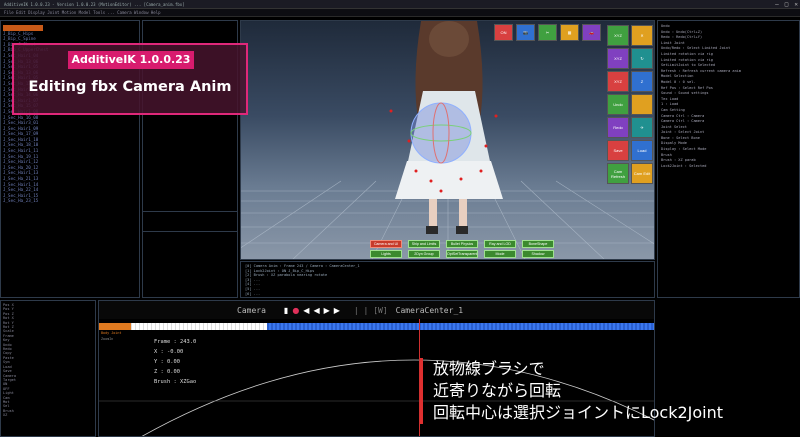 Image resolution: width=800 pixels, height=437 pixels. Describe the element at coordinates (115, 326) in the screenshot. I see `ruler-start-marker` at that location.